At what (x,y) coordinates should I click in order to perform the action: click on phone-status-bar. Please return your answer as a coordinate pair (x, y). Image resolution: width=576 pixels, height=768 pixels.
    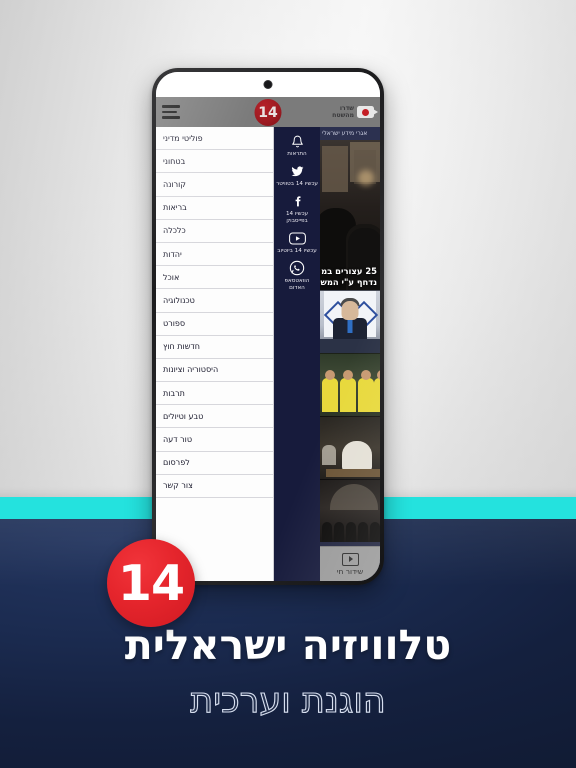
    Looking at the image, I should click on (268, 84).